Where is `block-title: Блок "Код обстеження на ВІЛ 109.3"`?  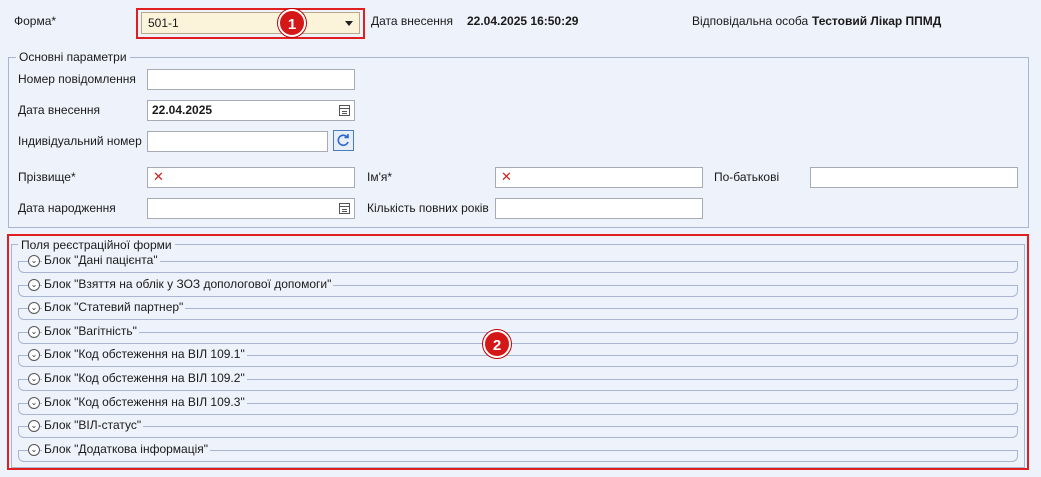 block-title: Блок "Код обстеження на ВІЛ 109.3" is located at coordinates (144, 402).